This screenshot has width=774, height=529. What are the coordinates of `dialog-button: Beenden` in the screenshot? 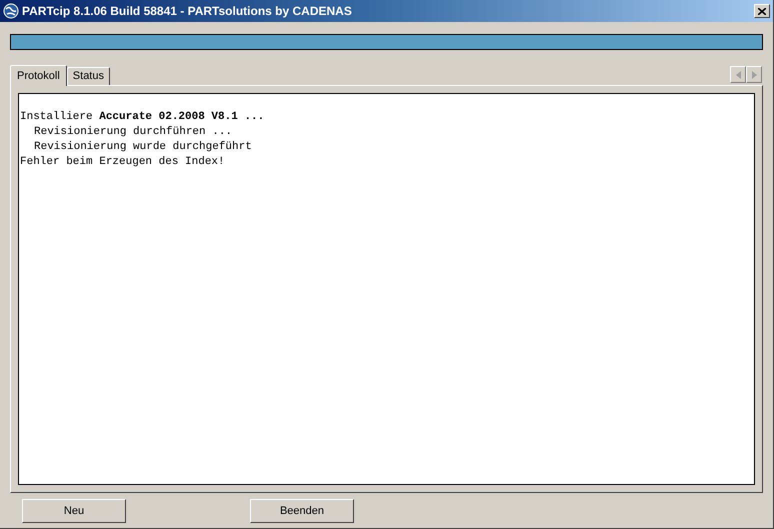 It's located at (302, 511).